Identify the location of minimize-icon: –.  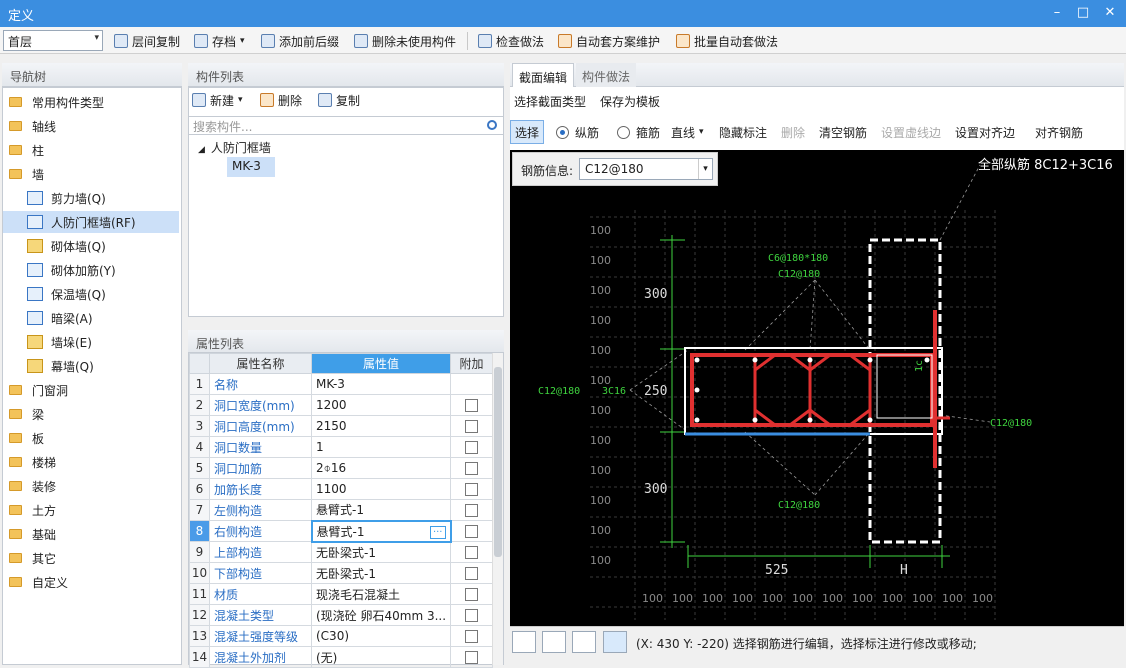
(1057, 13).